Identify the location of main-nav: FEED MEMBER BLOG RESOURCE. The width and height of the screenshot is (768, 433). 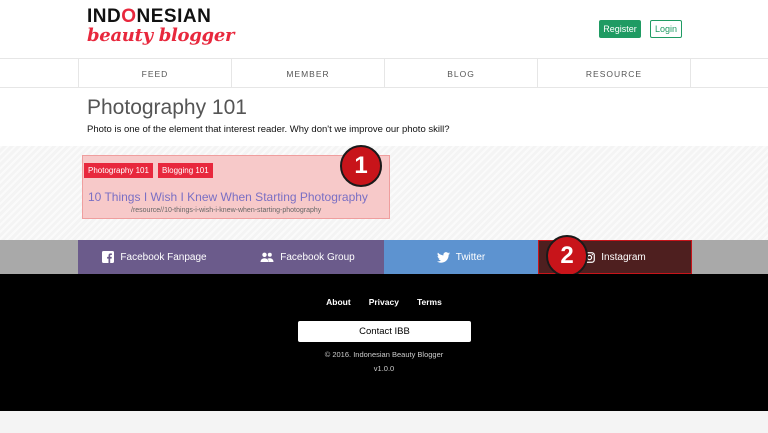
(384, 73).